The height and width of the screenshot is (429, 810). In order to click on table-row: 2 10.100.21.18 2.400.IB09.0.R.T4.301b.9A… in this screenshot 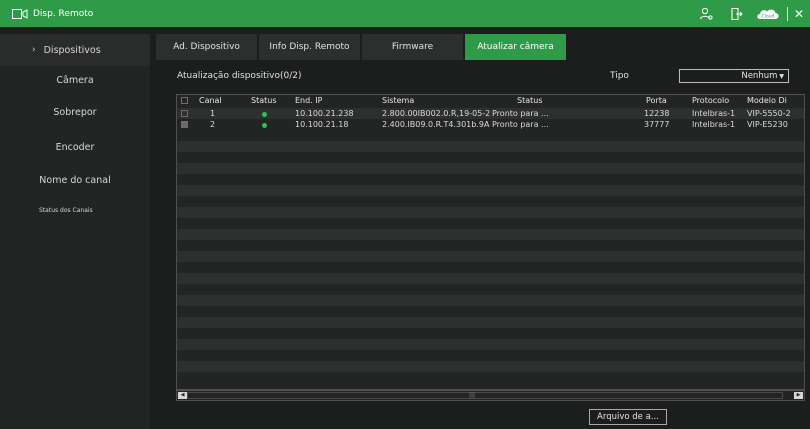, I will do `click(490, 124)`.